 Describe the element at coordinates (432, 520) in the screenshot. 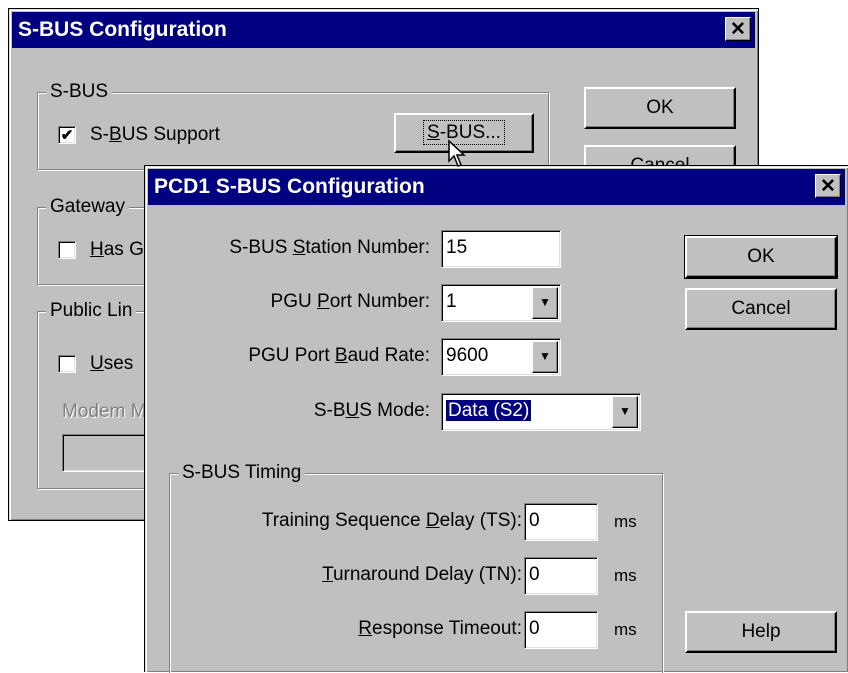

I see `ts-label-mnemonic: D` at that location.